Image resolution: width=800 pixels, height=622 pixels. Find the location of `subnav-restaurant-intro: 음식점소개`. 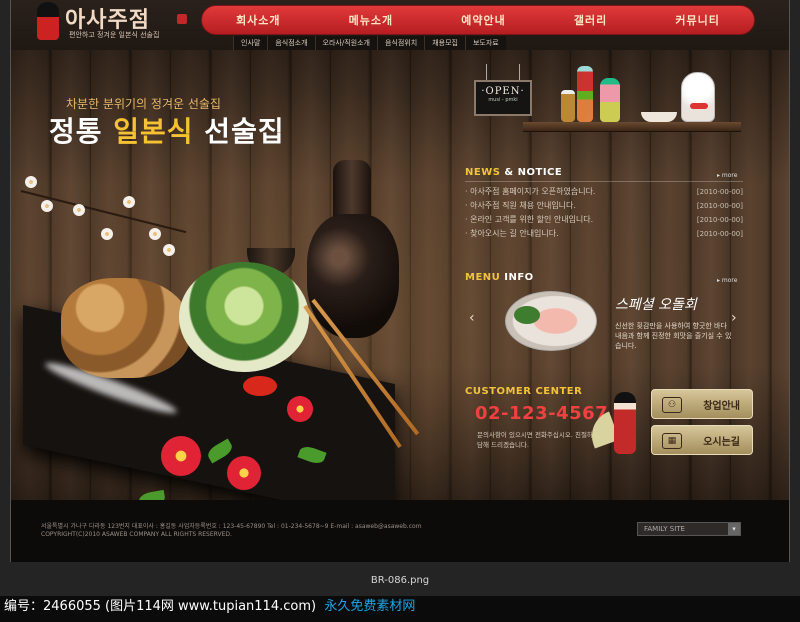

subnav-restaurant-intro: 음식점소개 is located at coordinates (290, 43).